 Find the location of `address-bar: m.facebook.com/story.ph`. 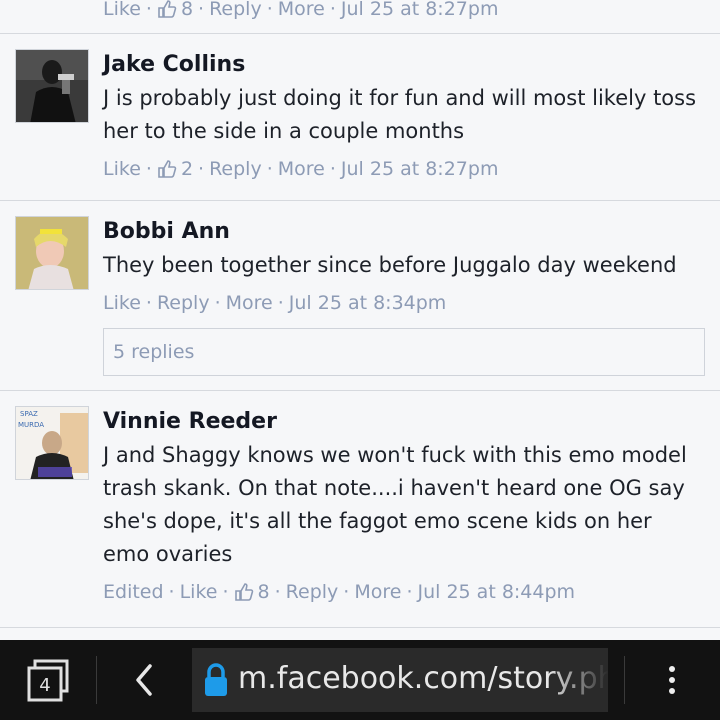

address-bar: m.facebook.com/story.ph is located at coordinates (400, 680).